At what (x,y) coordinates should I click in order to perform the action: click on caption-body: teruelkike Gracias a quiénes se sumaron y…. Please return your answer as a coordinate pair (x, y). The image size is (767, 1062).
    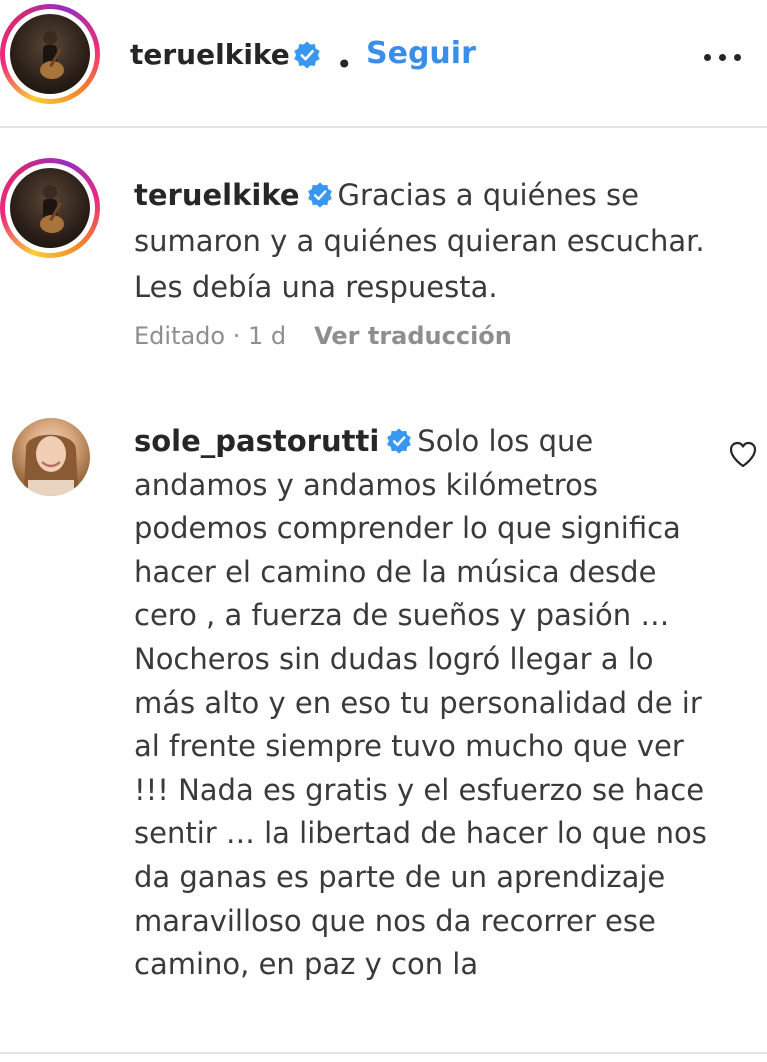
    Looking at the image, I should click on (429, 241).